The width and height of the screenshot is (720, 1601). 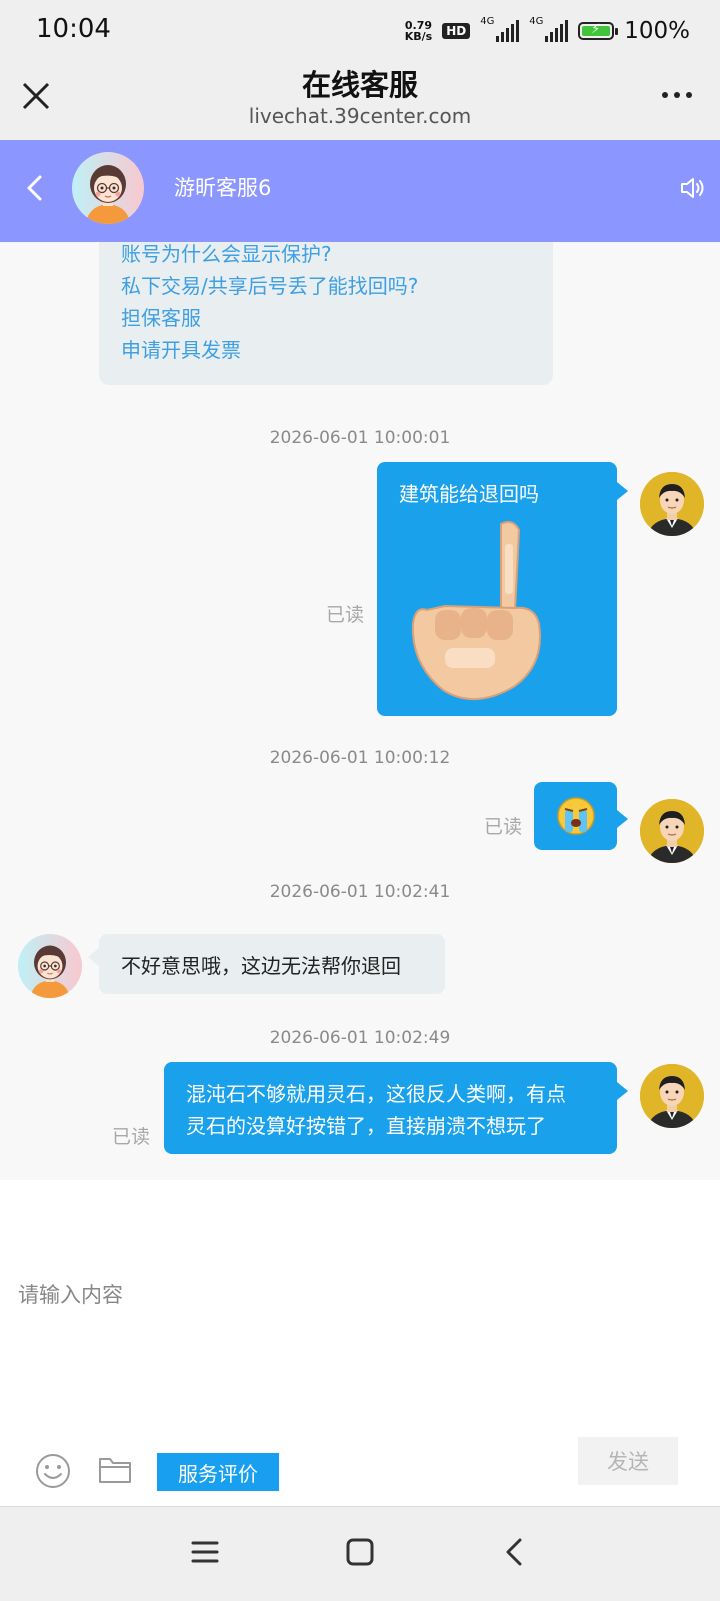 I want to click on faq-link: 申请开具发票, so click(x=181, y=348).